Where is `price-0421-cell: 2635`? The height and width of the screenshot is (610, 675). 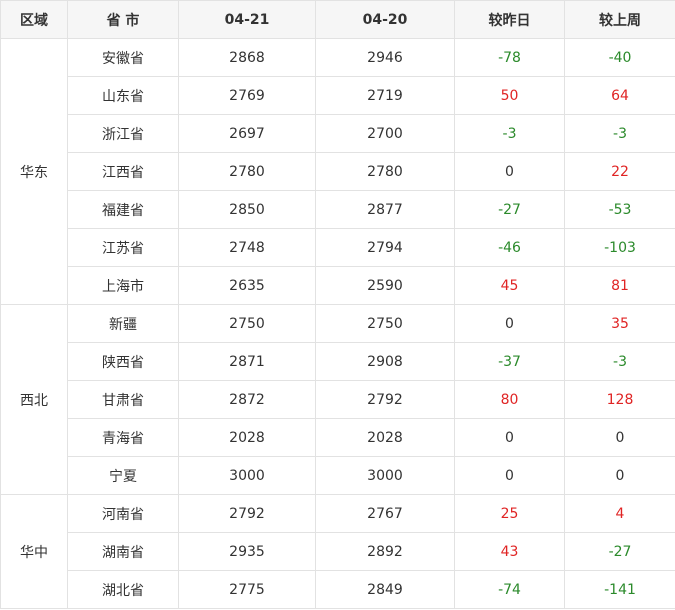 price-0421-cell: 2635 is located at coordinates (247, 285).